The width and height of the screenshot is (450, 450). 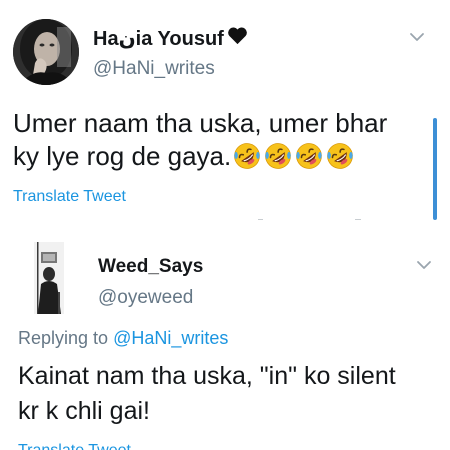 What do you see at coordinates (150, 267) in the screenshot?
I see `reply-author-name: Weed_Says` at bounding box center [150, 267].